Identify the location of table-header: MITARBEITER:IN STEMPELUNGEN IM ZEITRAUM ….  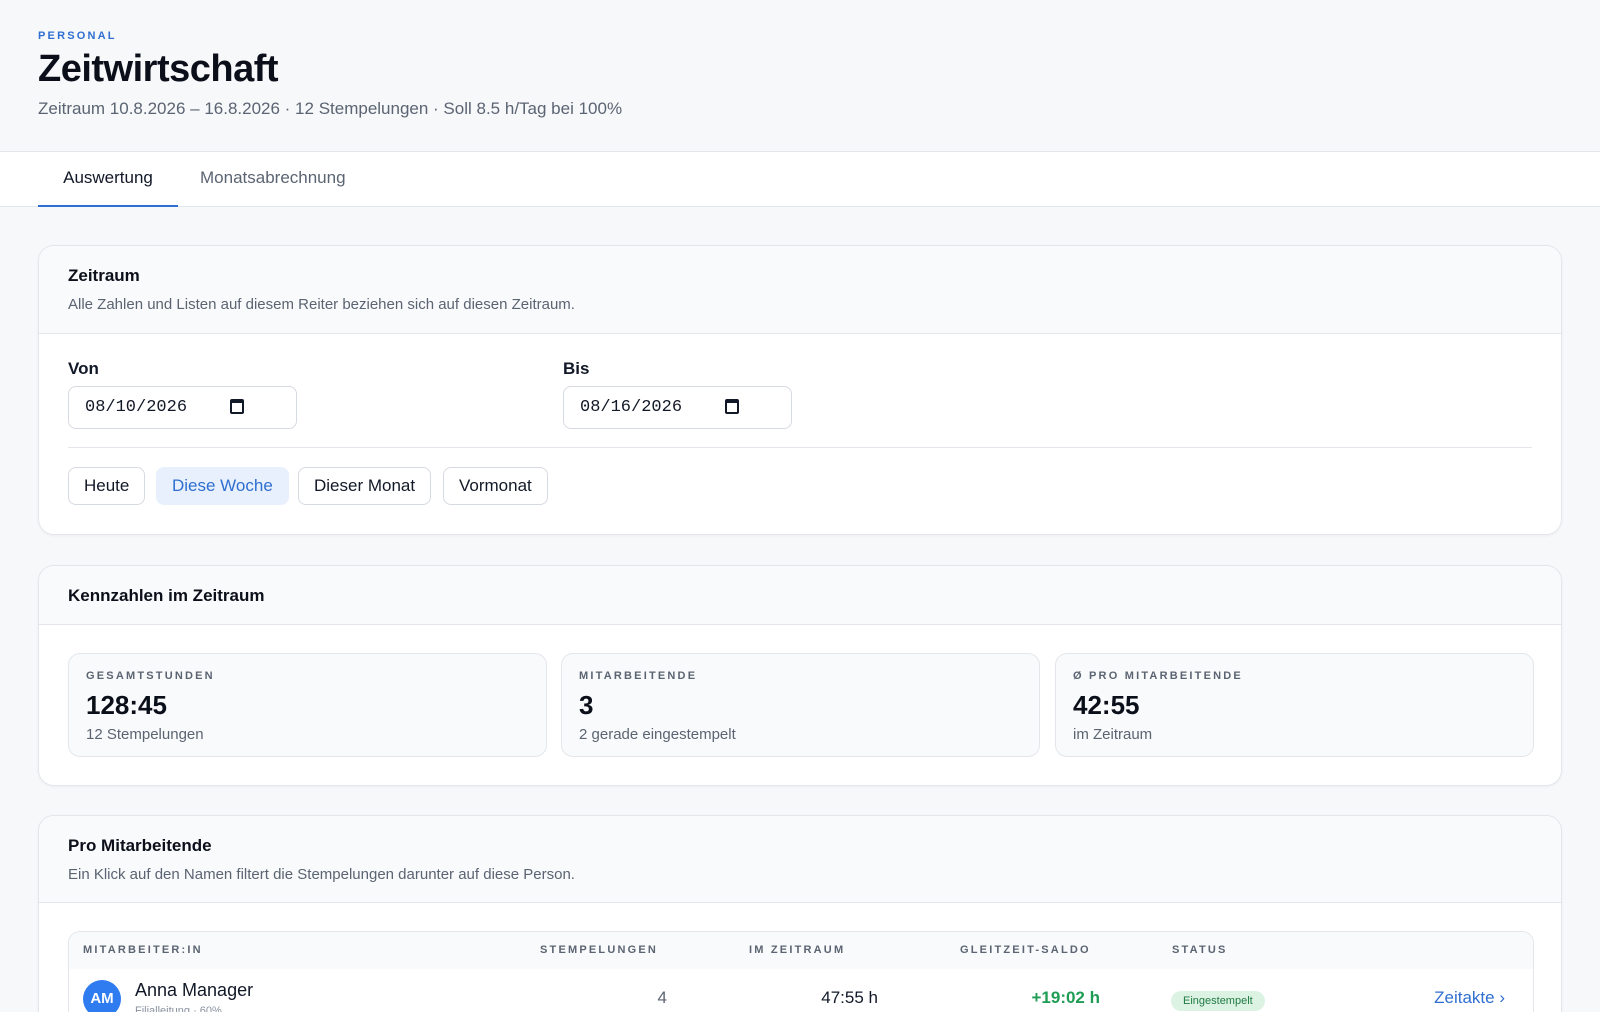
(801, 950).